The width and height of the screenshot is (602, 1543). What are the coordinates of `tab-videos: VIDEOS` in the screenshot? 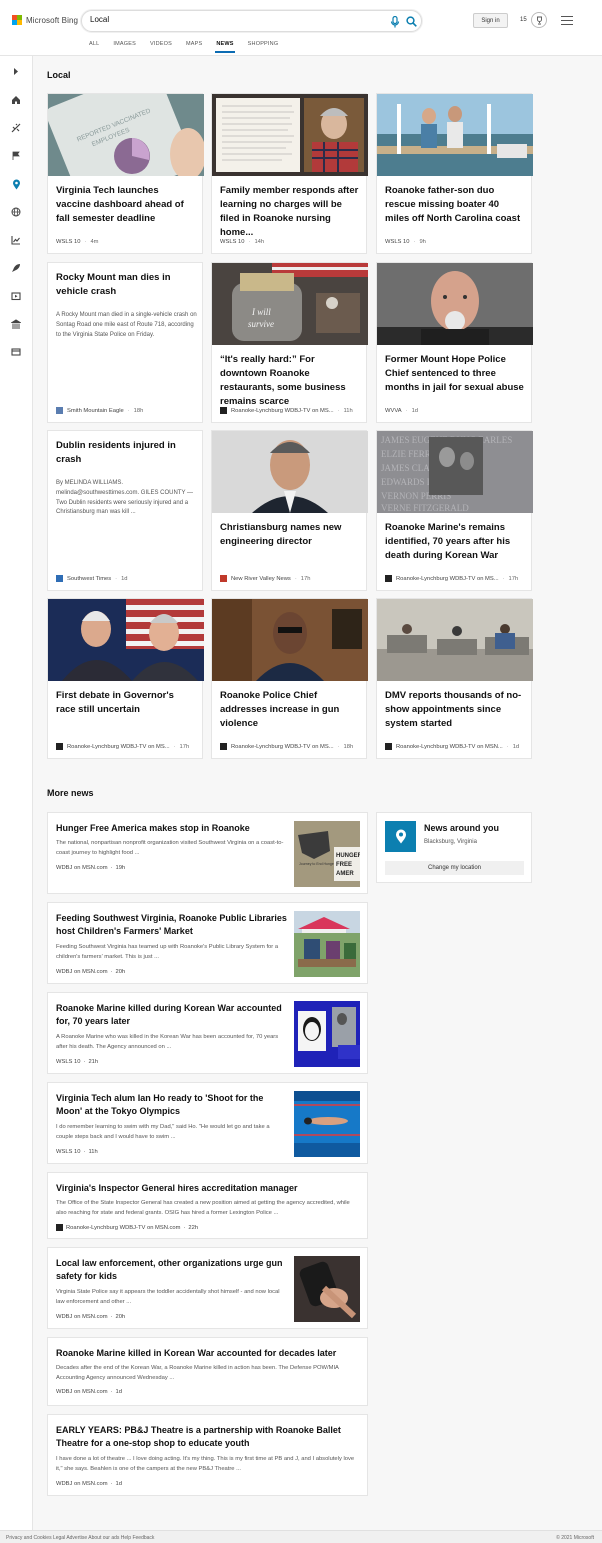 It's located at (161, 47).